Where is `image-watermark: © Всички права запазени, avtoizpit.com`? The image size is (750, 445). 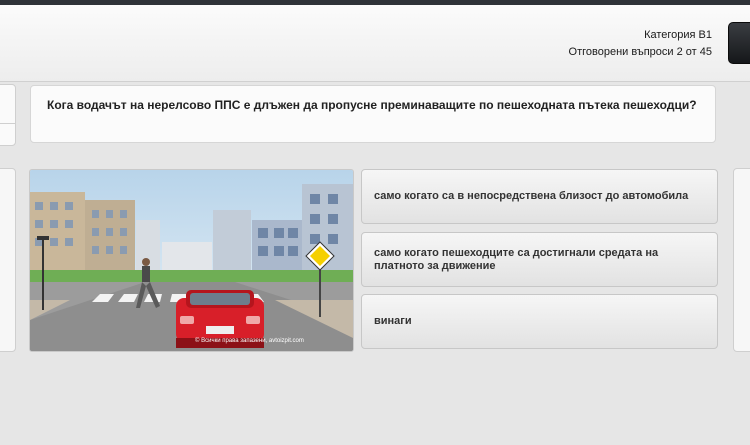 image-watermark: © Всички права запазени, avtoizpit.com is located at coordinates (249, 341).